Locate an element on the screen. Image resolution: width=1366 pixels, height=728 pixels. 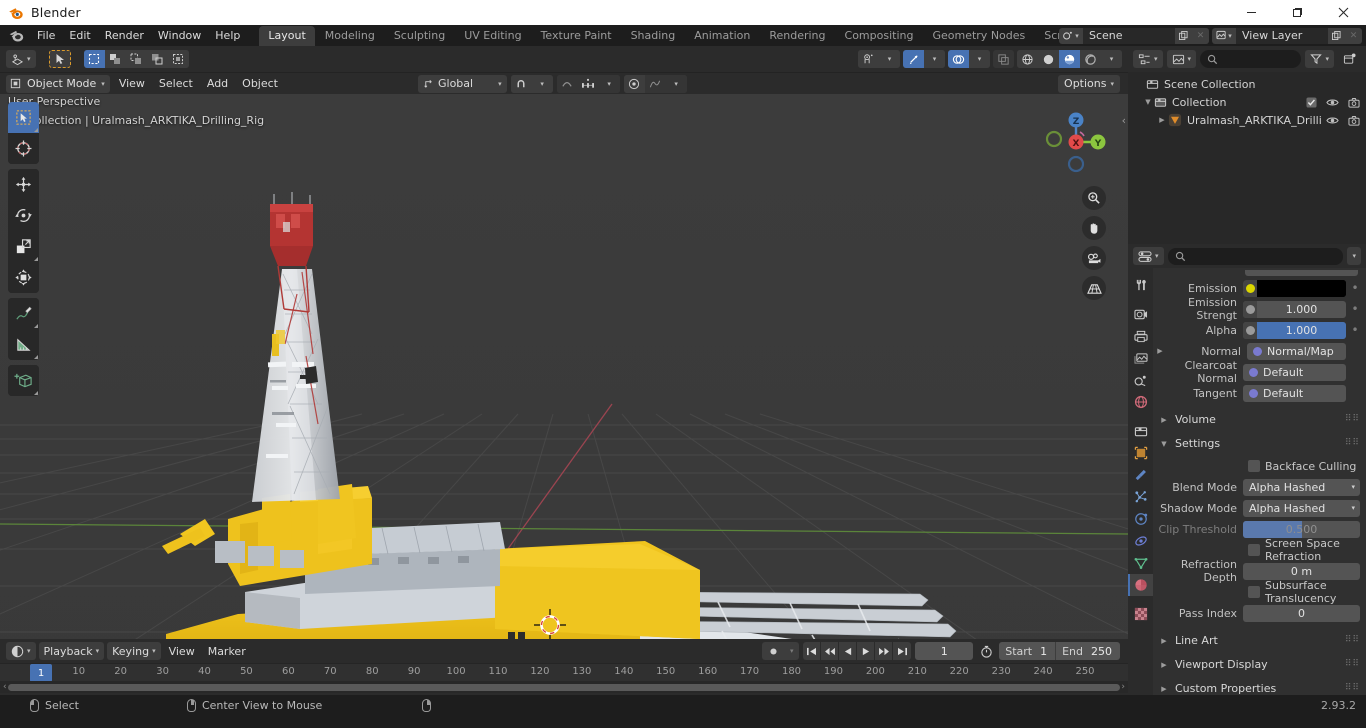
add-cube-tool is located at coordinates (23, 380).